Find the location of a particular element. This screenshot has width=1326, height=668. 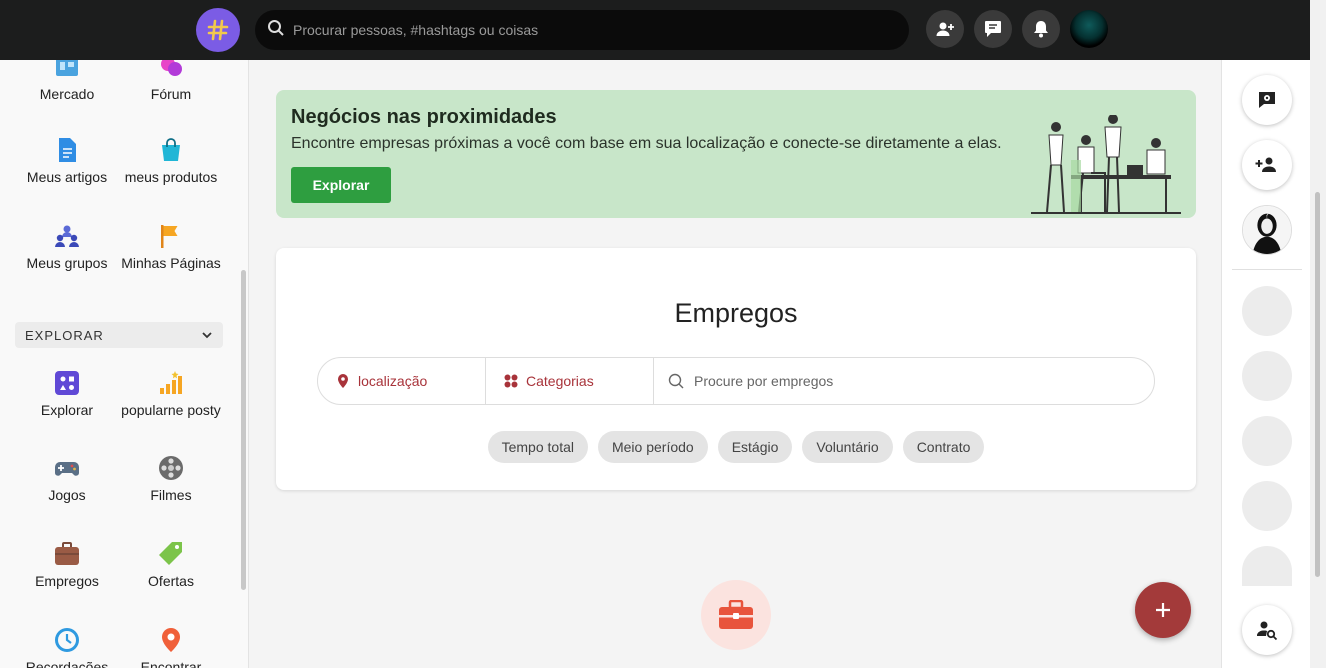

page-scrollbar is located at coordinates (1318, 334).